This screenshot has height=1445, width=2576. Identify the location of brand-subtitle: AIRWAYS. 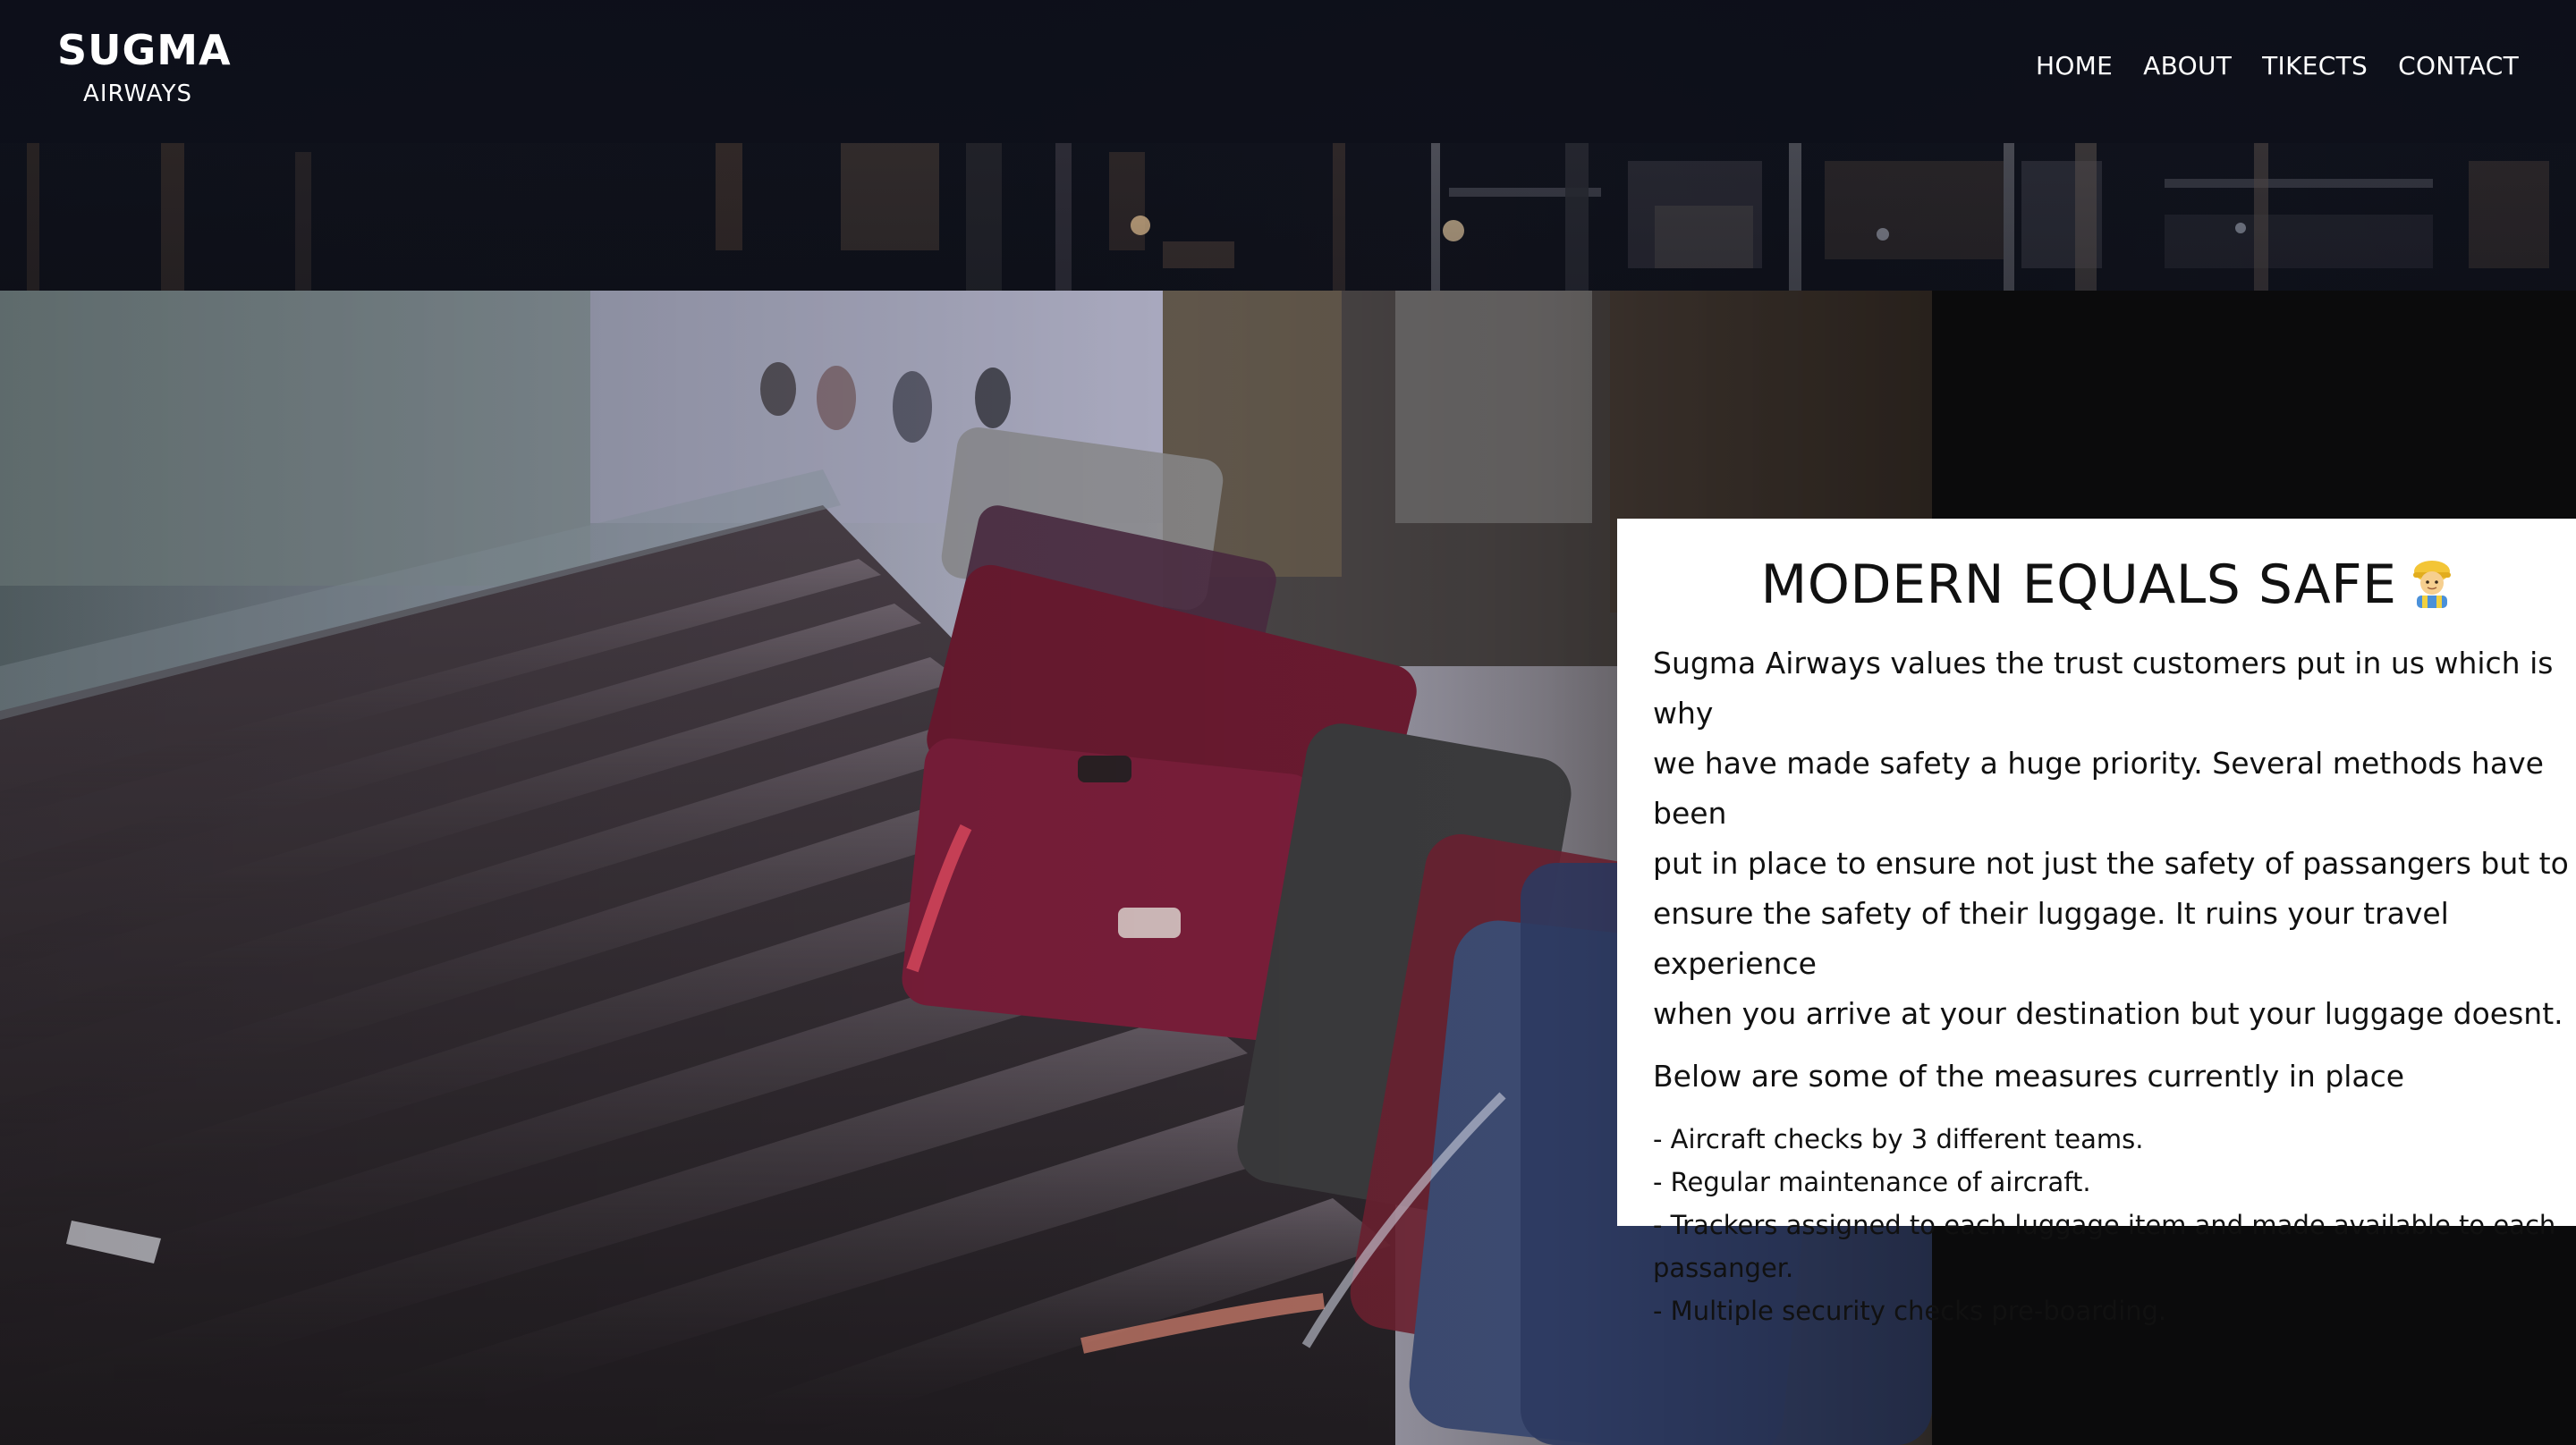
(137, 93).